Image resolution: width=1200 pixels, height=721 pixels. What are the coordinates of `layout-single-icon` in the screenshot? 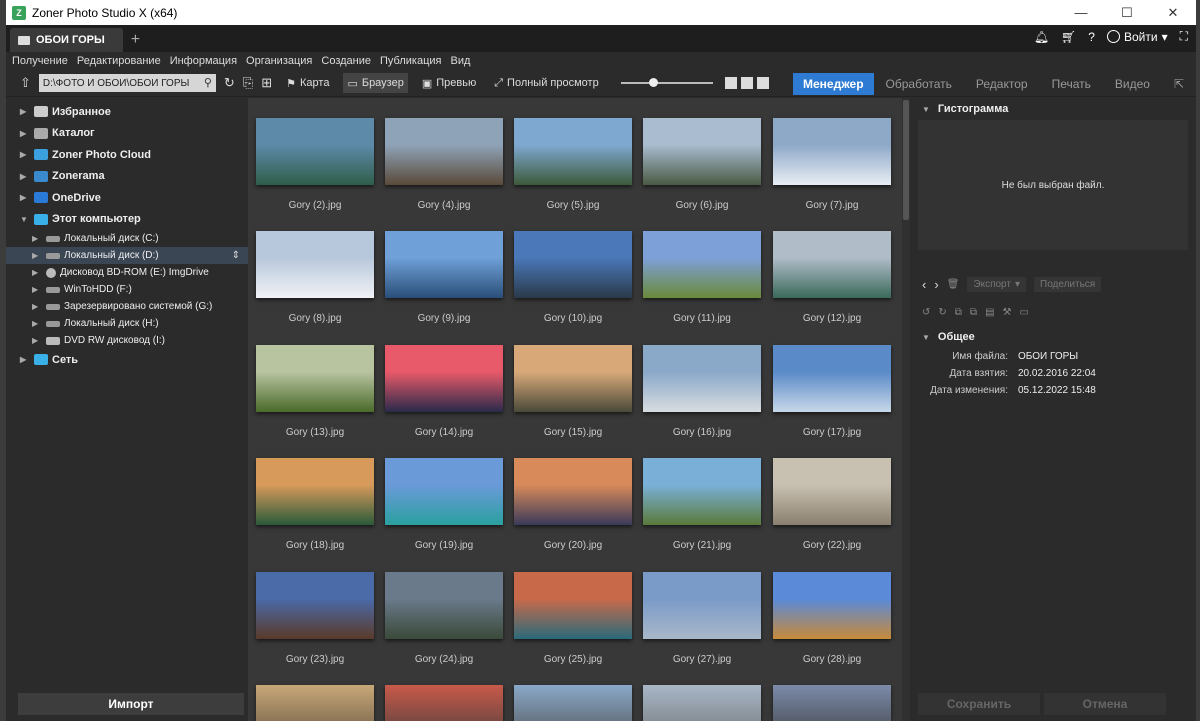 It's located at (730, 83).